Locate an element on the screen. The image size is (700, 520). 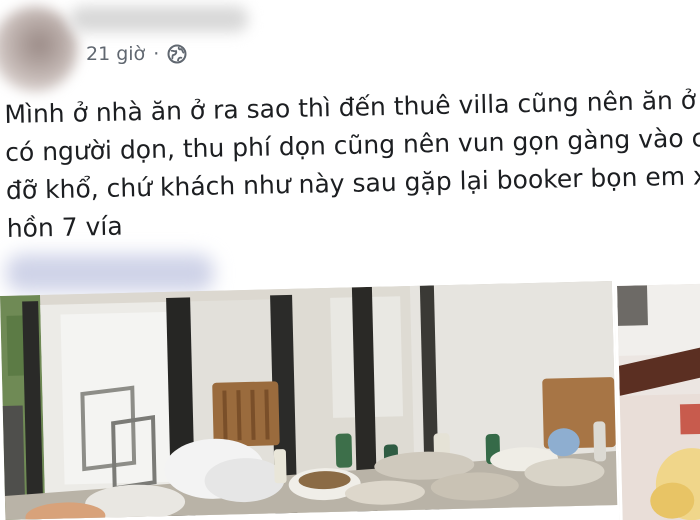
post-timestamp: 21 giờ is located at coordinates (115, 54).